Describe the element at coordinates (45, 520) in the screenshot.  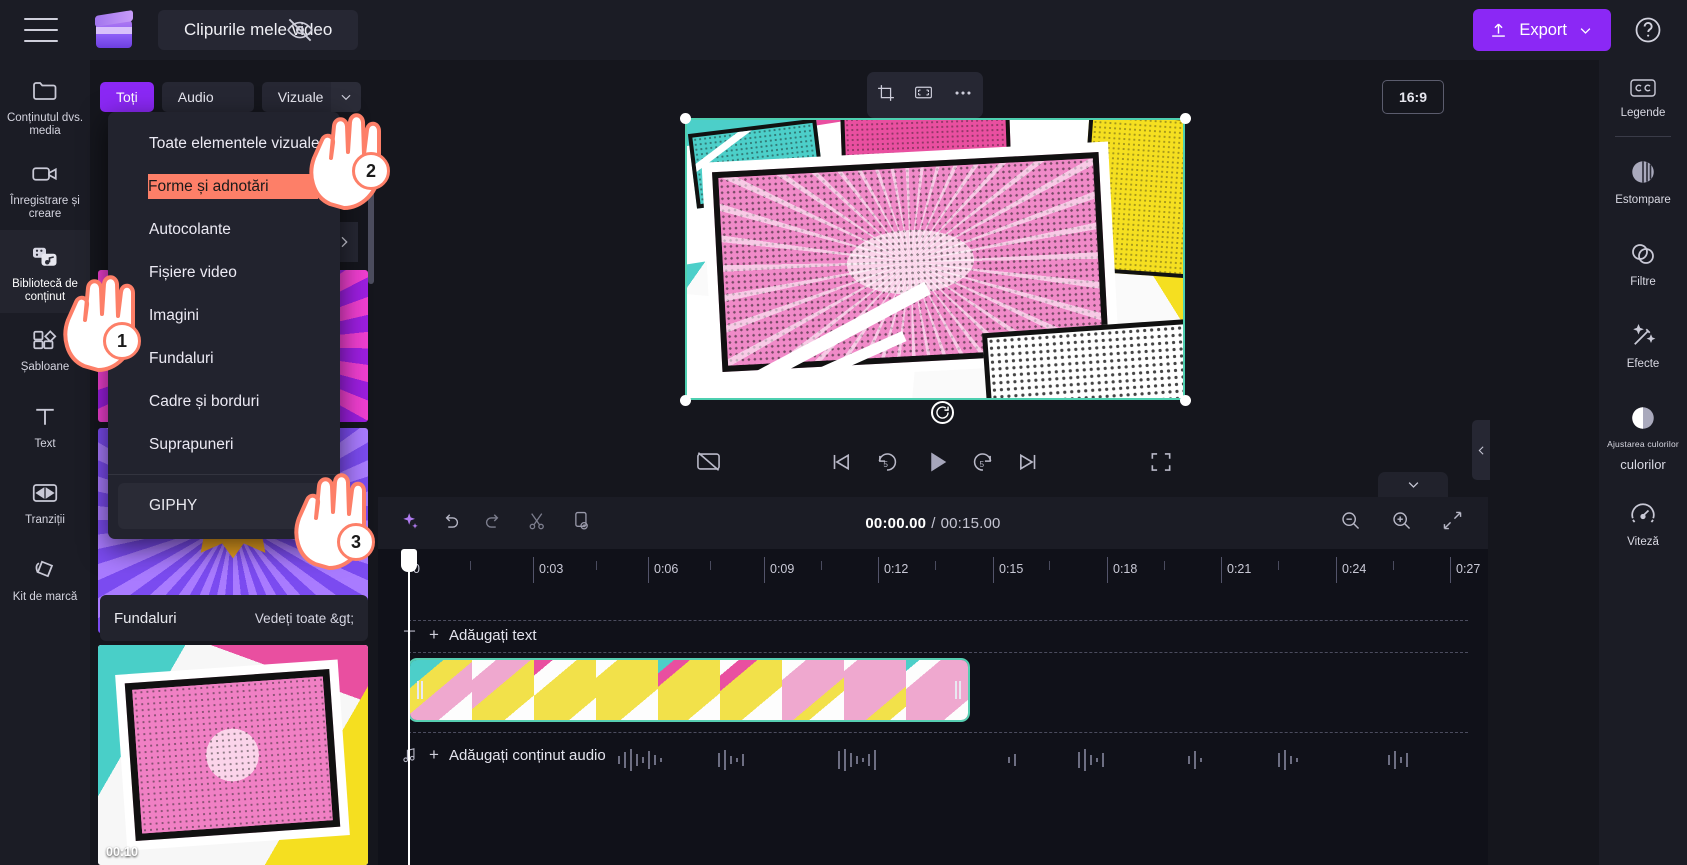
I see `sidebar-label-tranzitii: Tranziții` at that location.